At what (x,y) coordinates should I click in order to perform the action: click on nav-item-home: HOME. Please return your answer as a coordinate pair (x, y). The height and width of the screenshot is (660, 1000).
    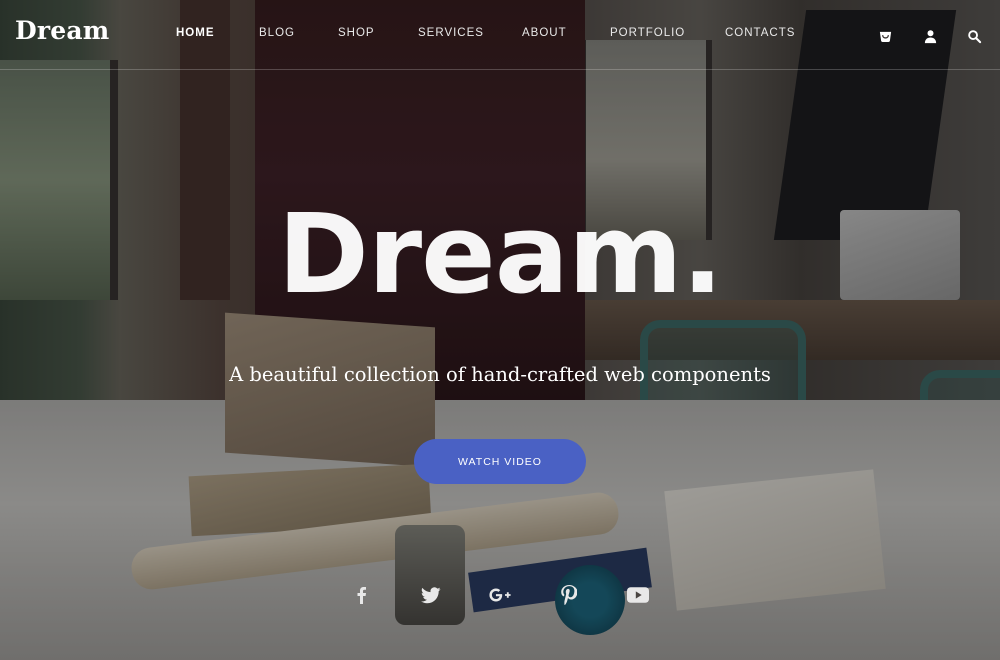
    Looking at the image, I should click on (195, 33).